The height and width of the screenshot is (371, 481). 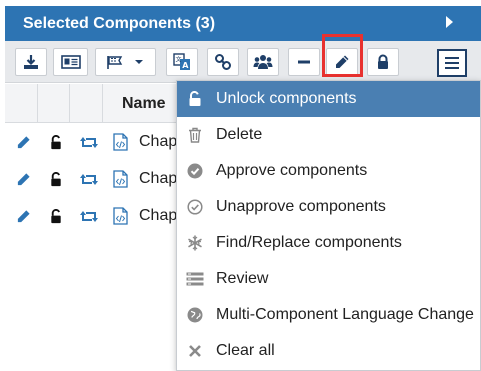 What do you see at coordinates (328, 135) in the screenshot?
I see `menu-item-delete: Delete` at bounding box center [328, 135].